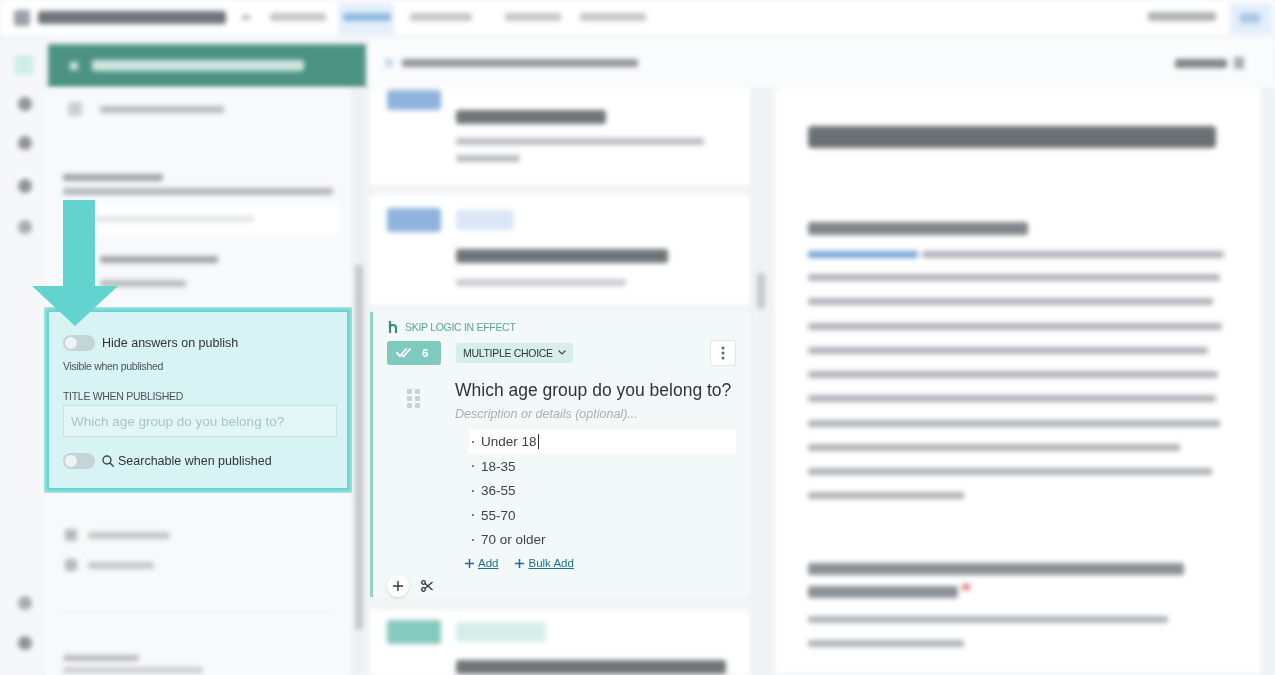 This screenshot has height=675, width=1275. Describe the element at coordinates (544, 563) in the screenshot. I see `add-link: Bulk Add` at that location.